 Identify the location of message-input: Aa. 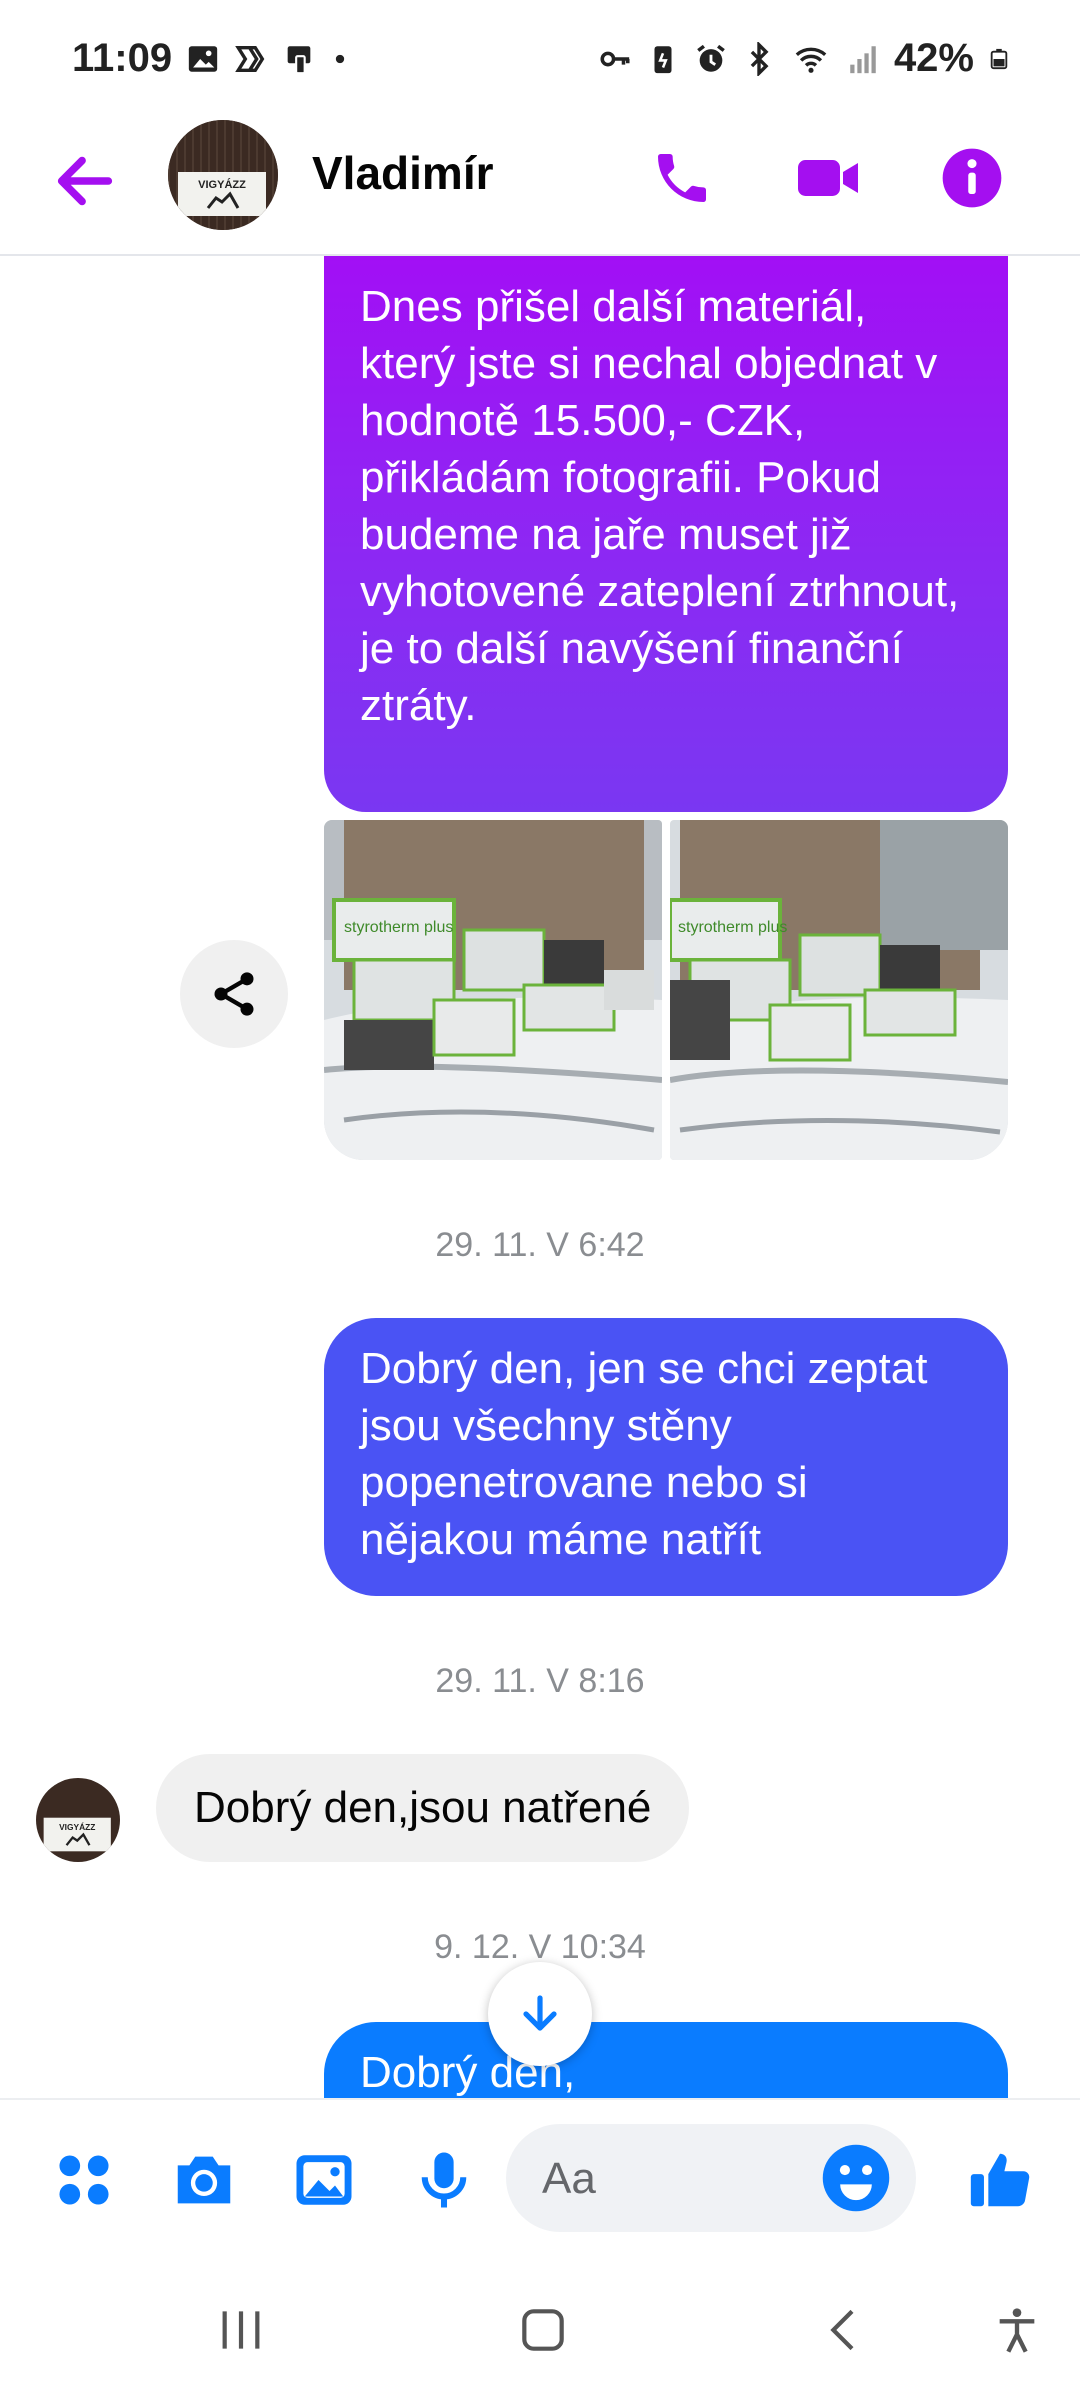
(711, 2178).